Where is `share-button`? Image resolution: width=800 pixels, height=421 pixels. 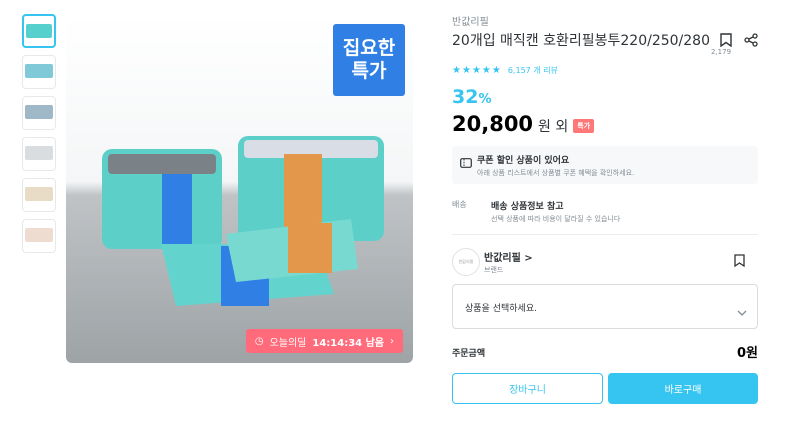 share-button is located at coordinates (751, 41).